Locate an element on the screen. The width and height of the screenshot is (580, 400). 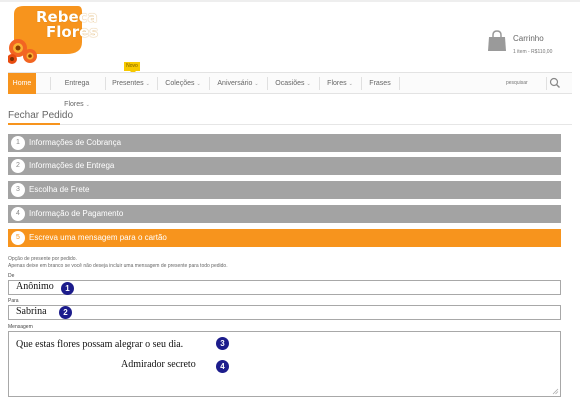
shopping-bag-icon is located at coordinates (497, 41).